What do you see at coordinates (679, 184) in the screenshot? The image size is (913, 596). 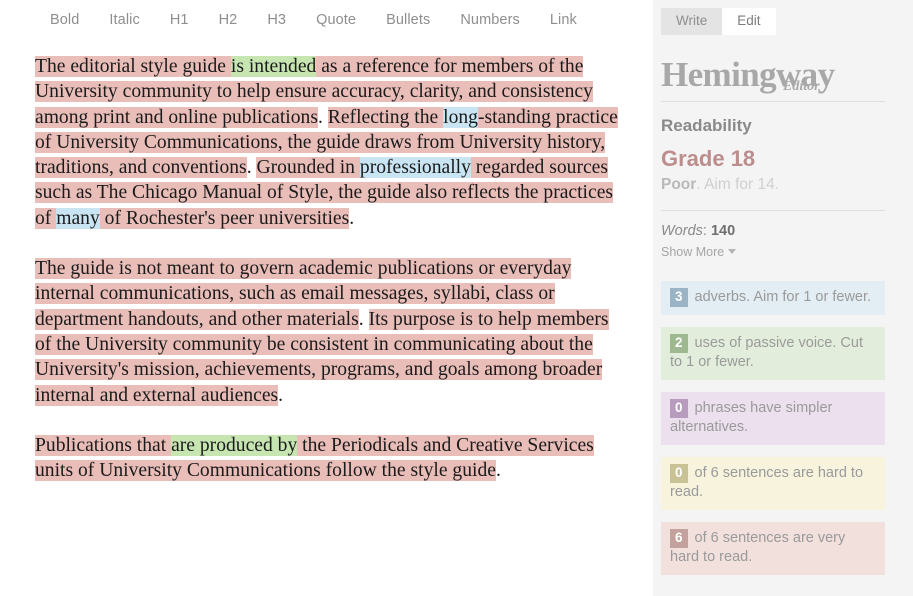 I see `readability-quality: Poor` at bounding box center [679, 184].